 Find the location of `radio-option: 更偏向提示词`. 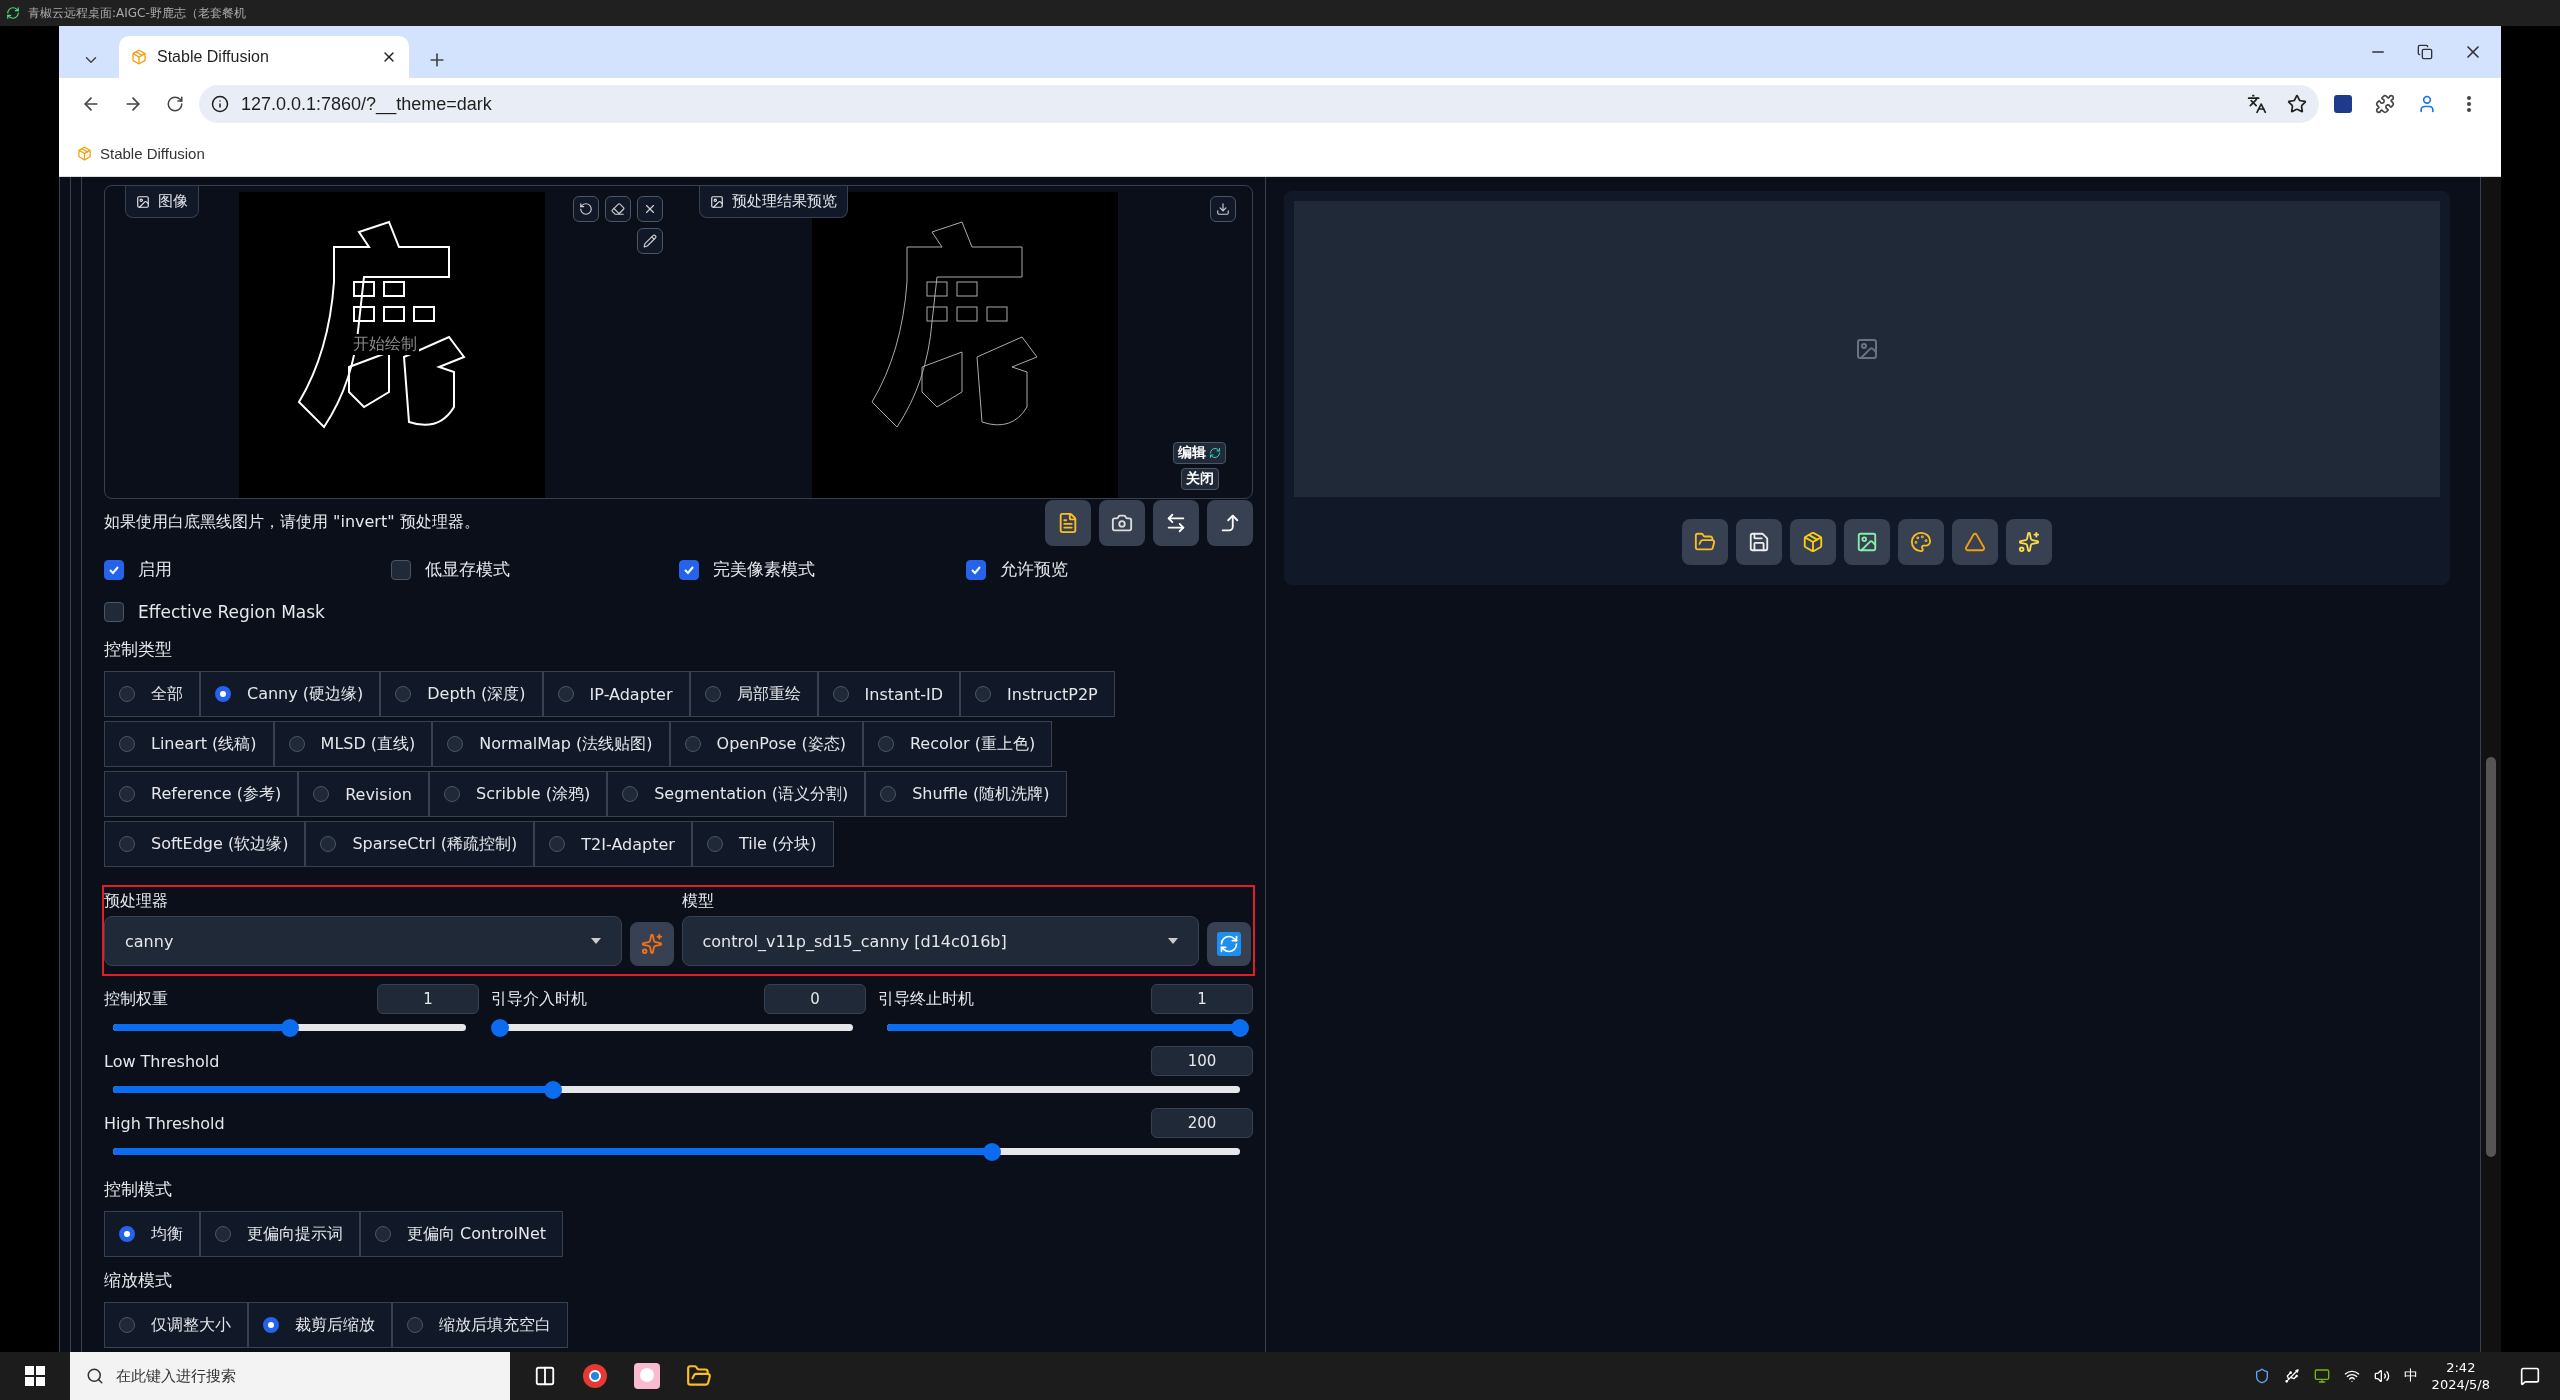

radio-option: 更偏向提示词 is located at coordinates (280, 1234).